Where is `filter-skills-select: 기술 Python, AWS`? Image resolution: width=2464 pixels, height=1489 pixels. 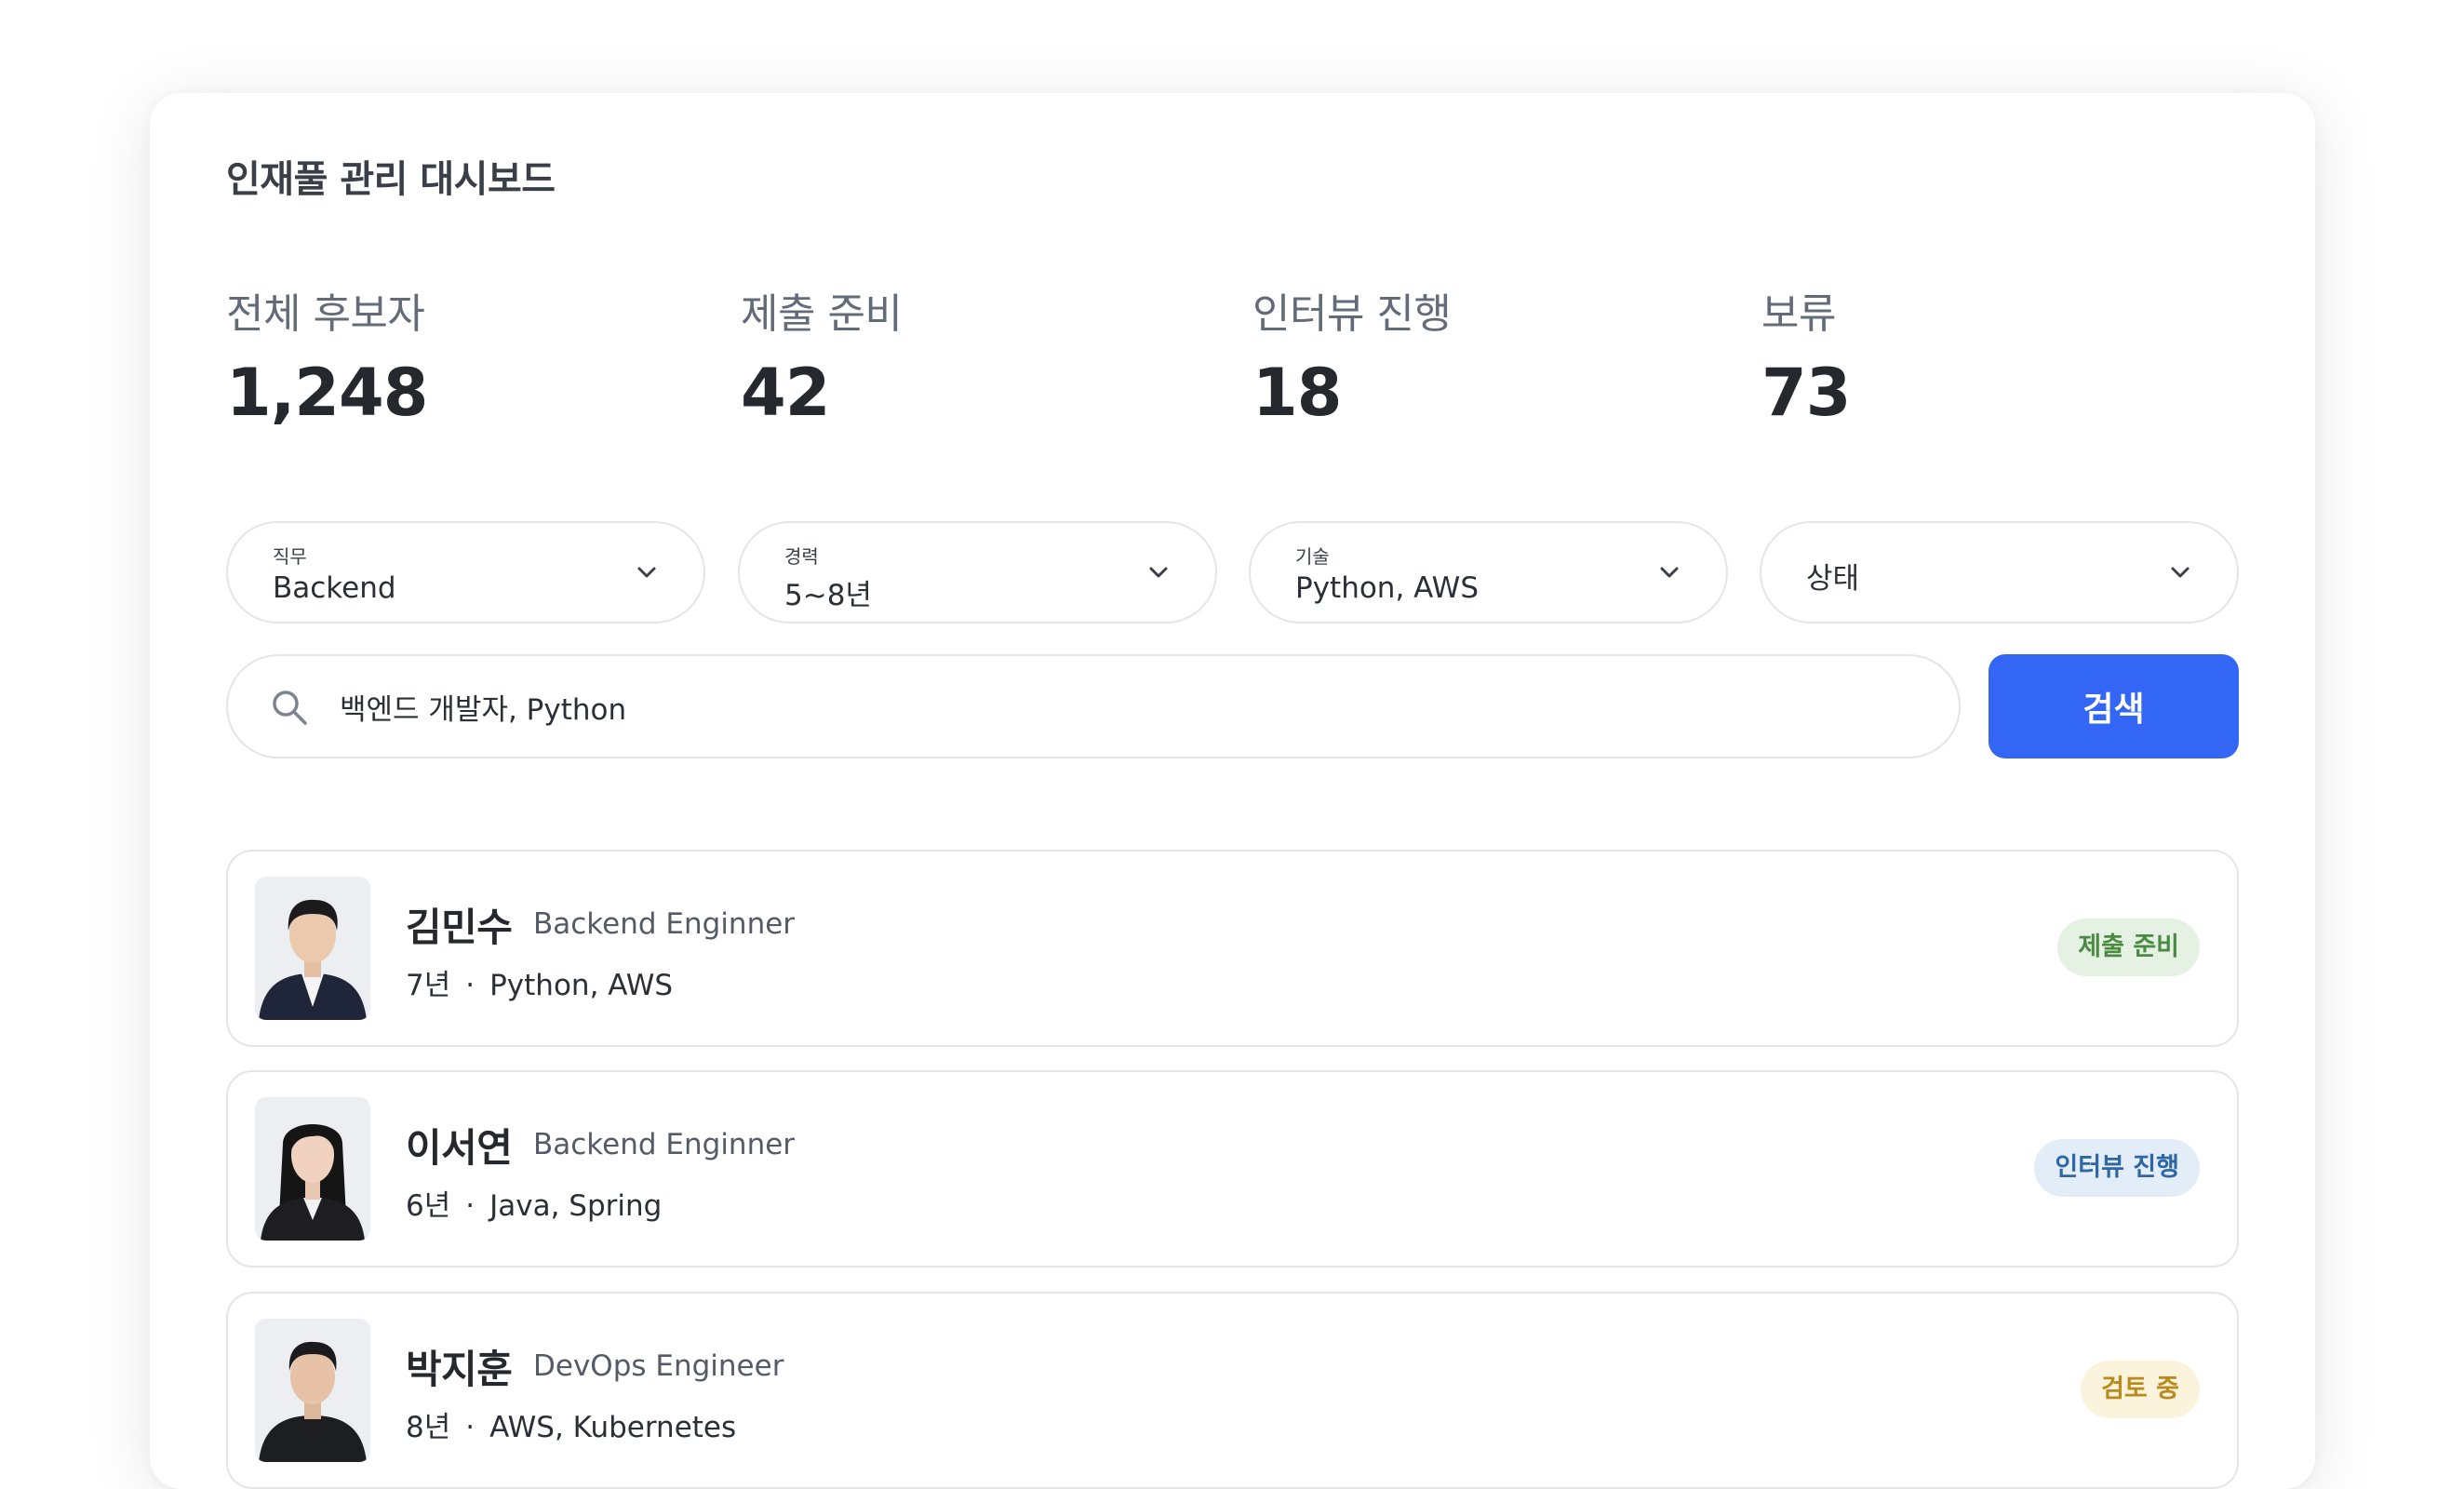
filter-skills-select: 기술 Python, AWS is located at coordinates (1488, 573).